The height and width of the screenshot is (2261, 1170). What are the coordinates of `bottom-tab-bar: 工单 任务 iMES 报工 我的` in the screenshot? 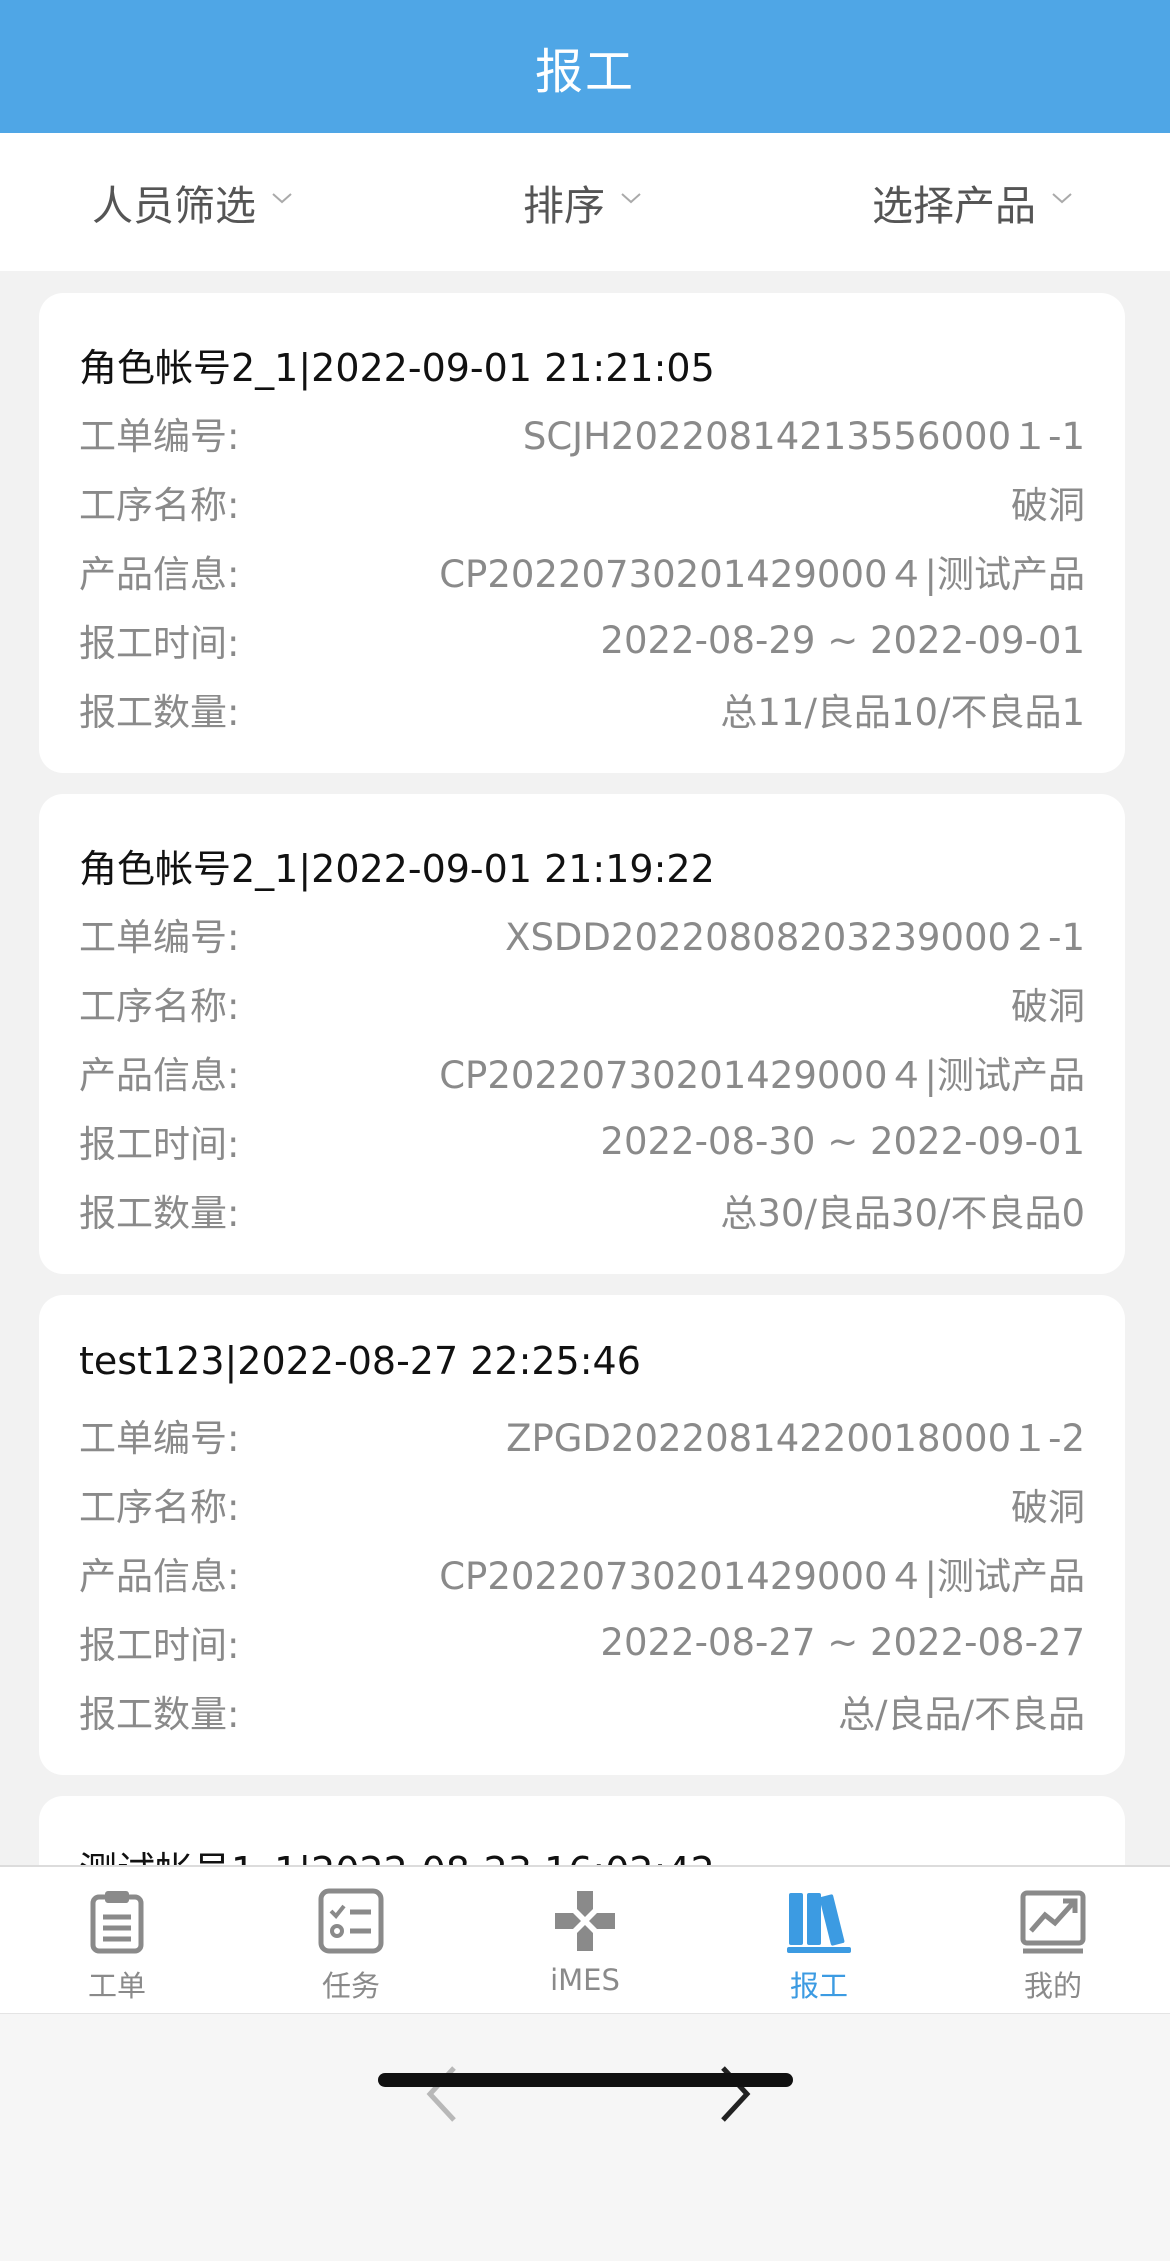 It's located at (585, 1939).